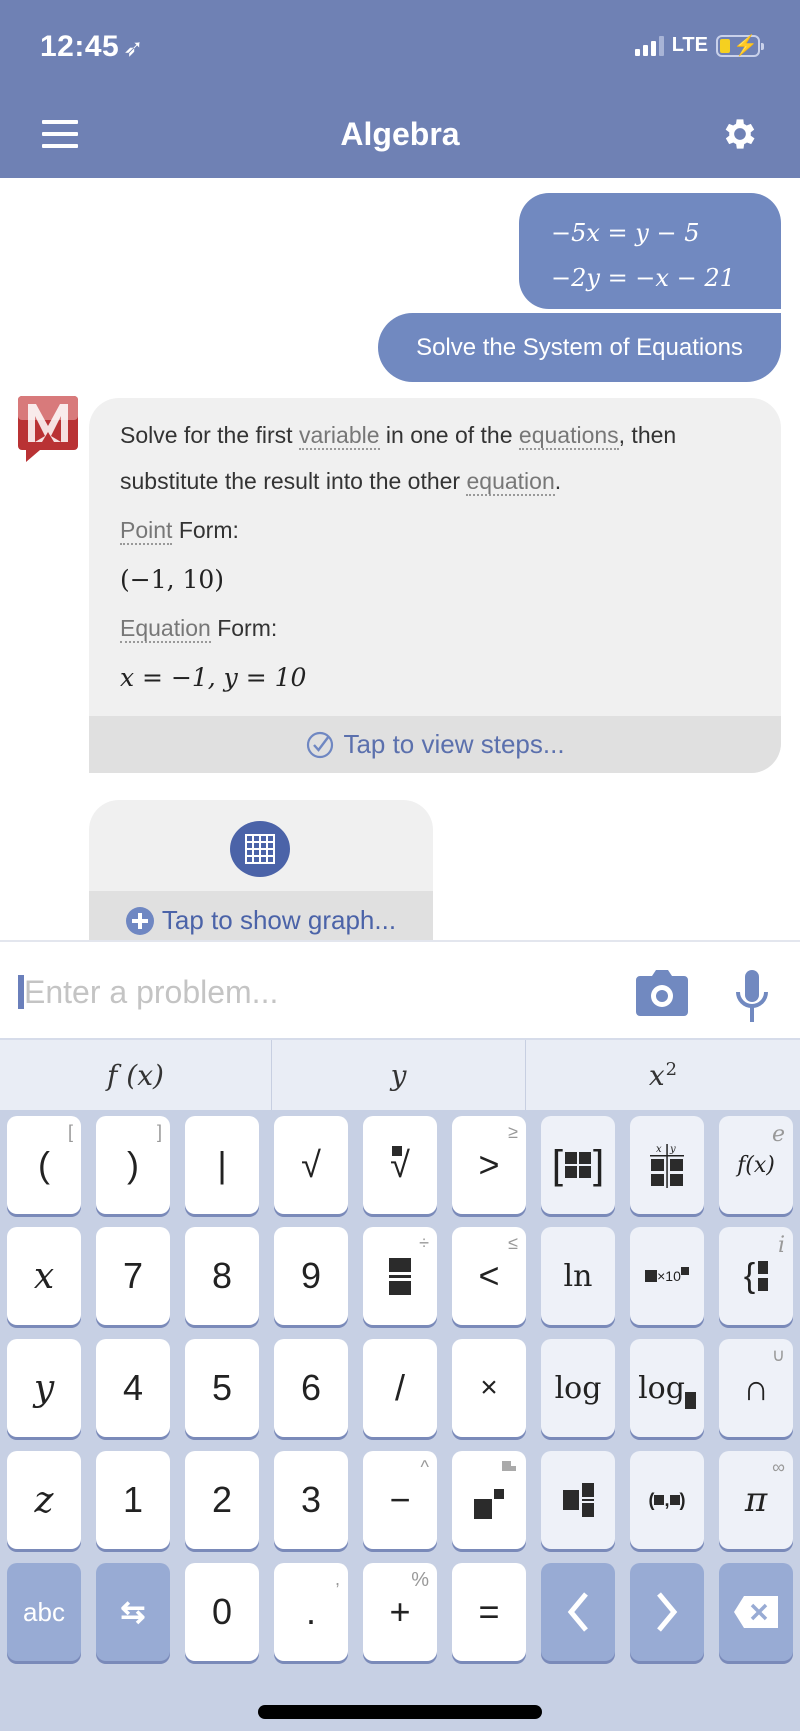 The width and height of the screenshot is (800, 1731). Describe the element at coordinates (133, 1276) in the screenshot. I see `key-7: 7` at that location.